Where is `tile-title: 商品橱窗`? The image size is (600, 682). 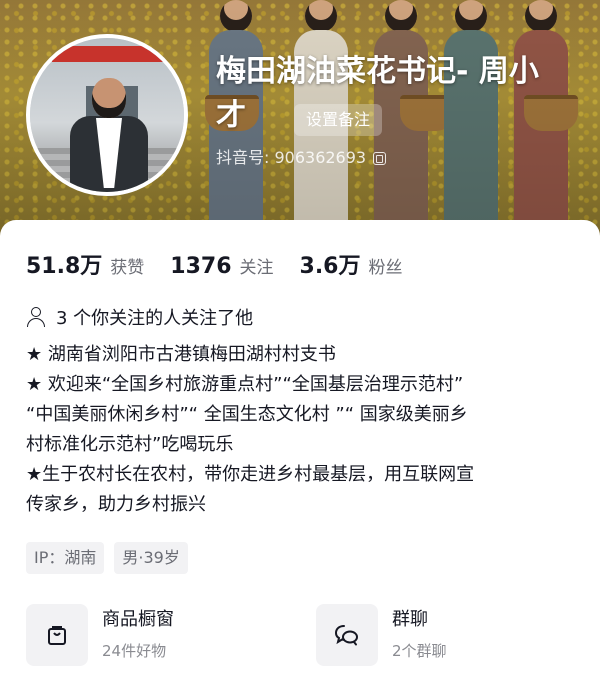 tile-title: 商品橱窗 is located at coordinates (138, 619).